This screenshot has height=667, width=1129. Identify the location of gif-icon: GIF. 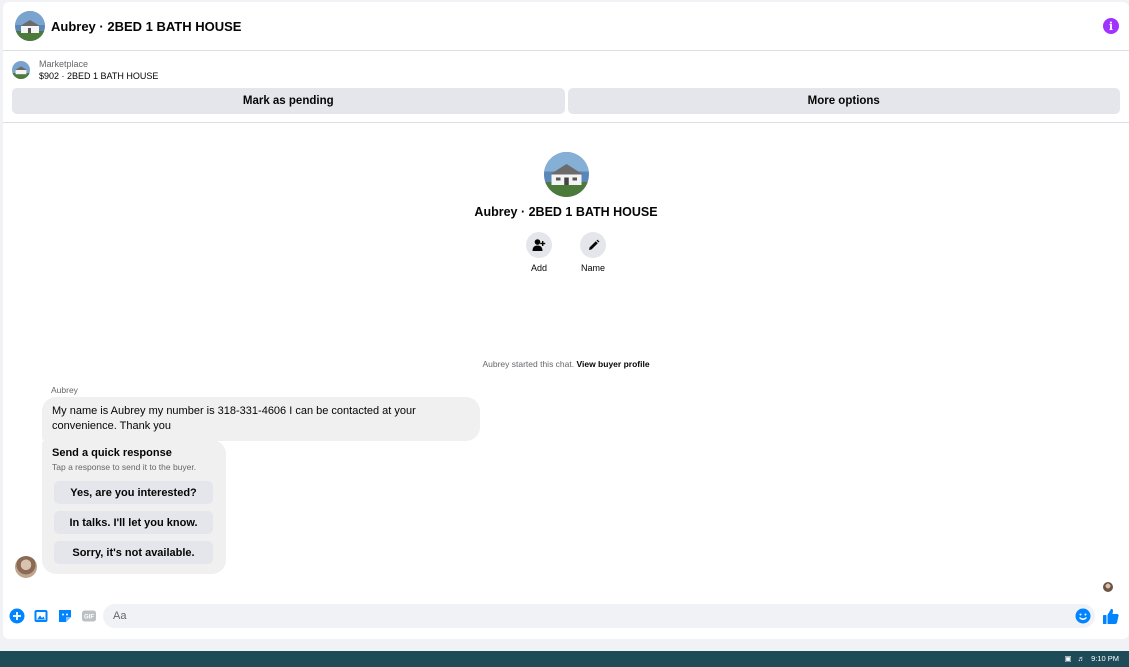
(89, 616).